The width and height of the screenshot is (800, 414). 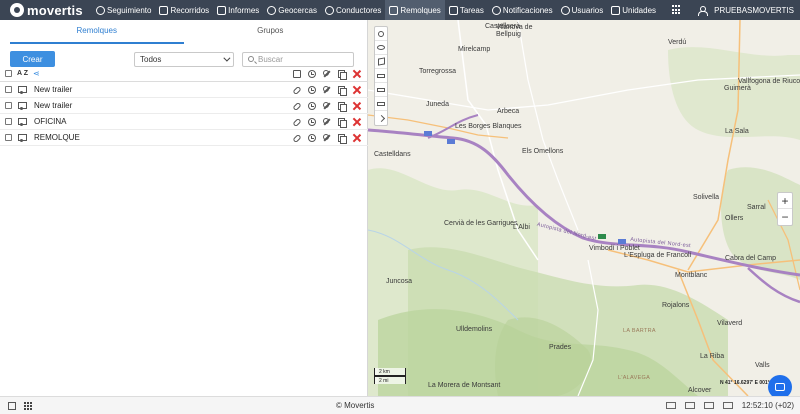 What do you see at coordinates (184, 59) in the screenshot?
I see `filter-select: Todos` at bounding box center [184, 59].